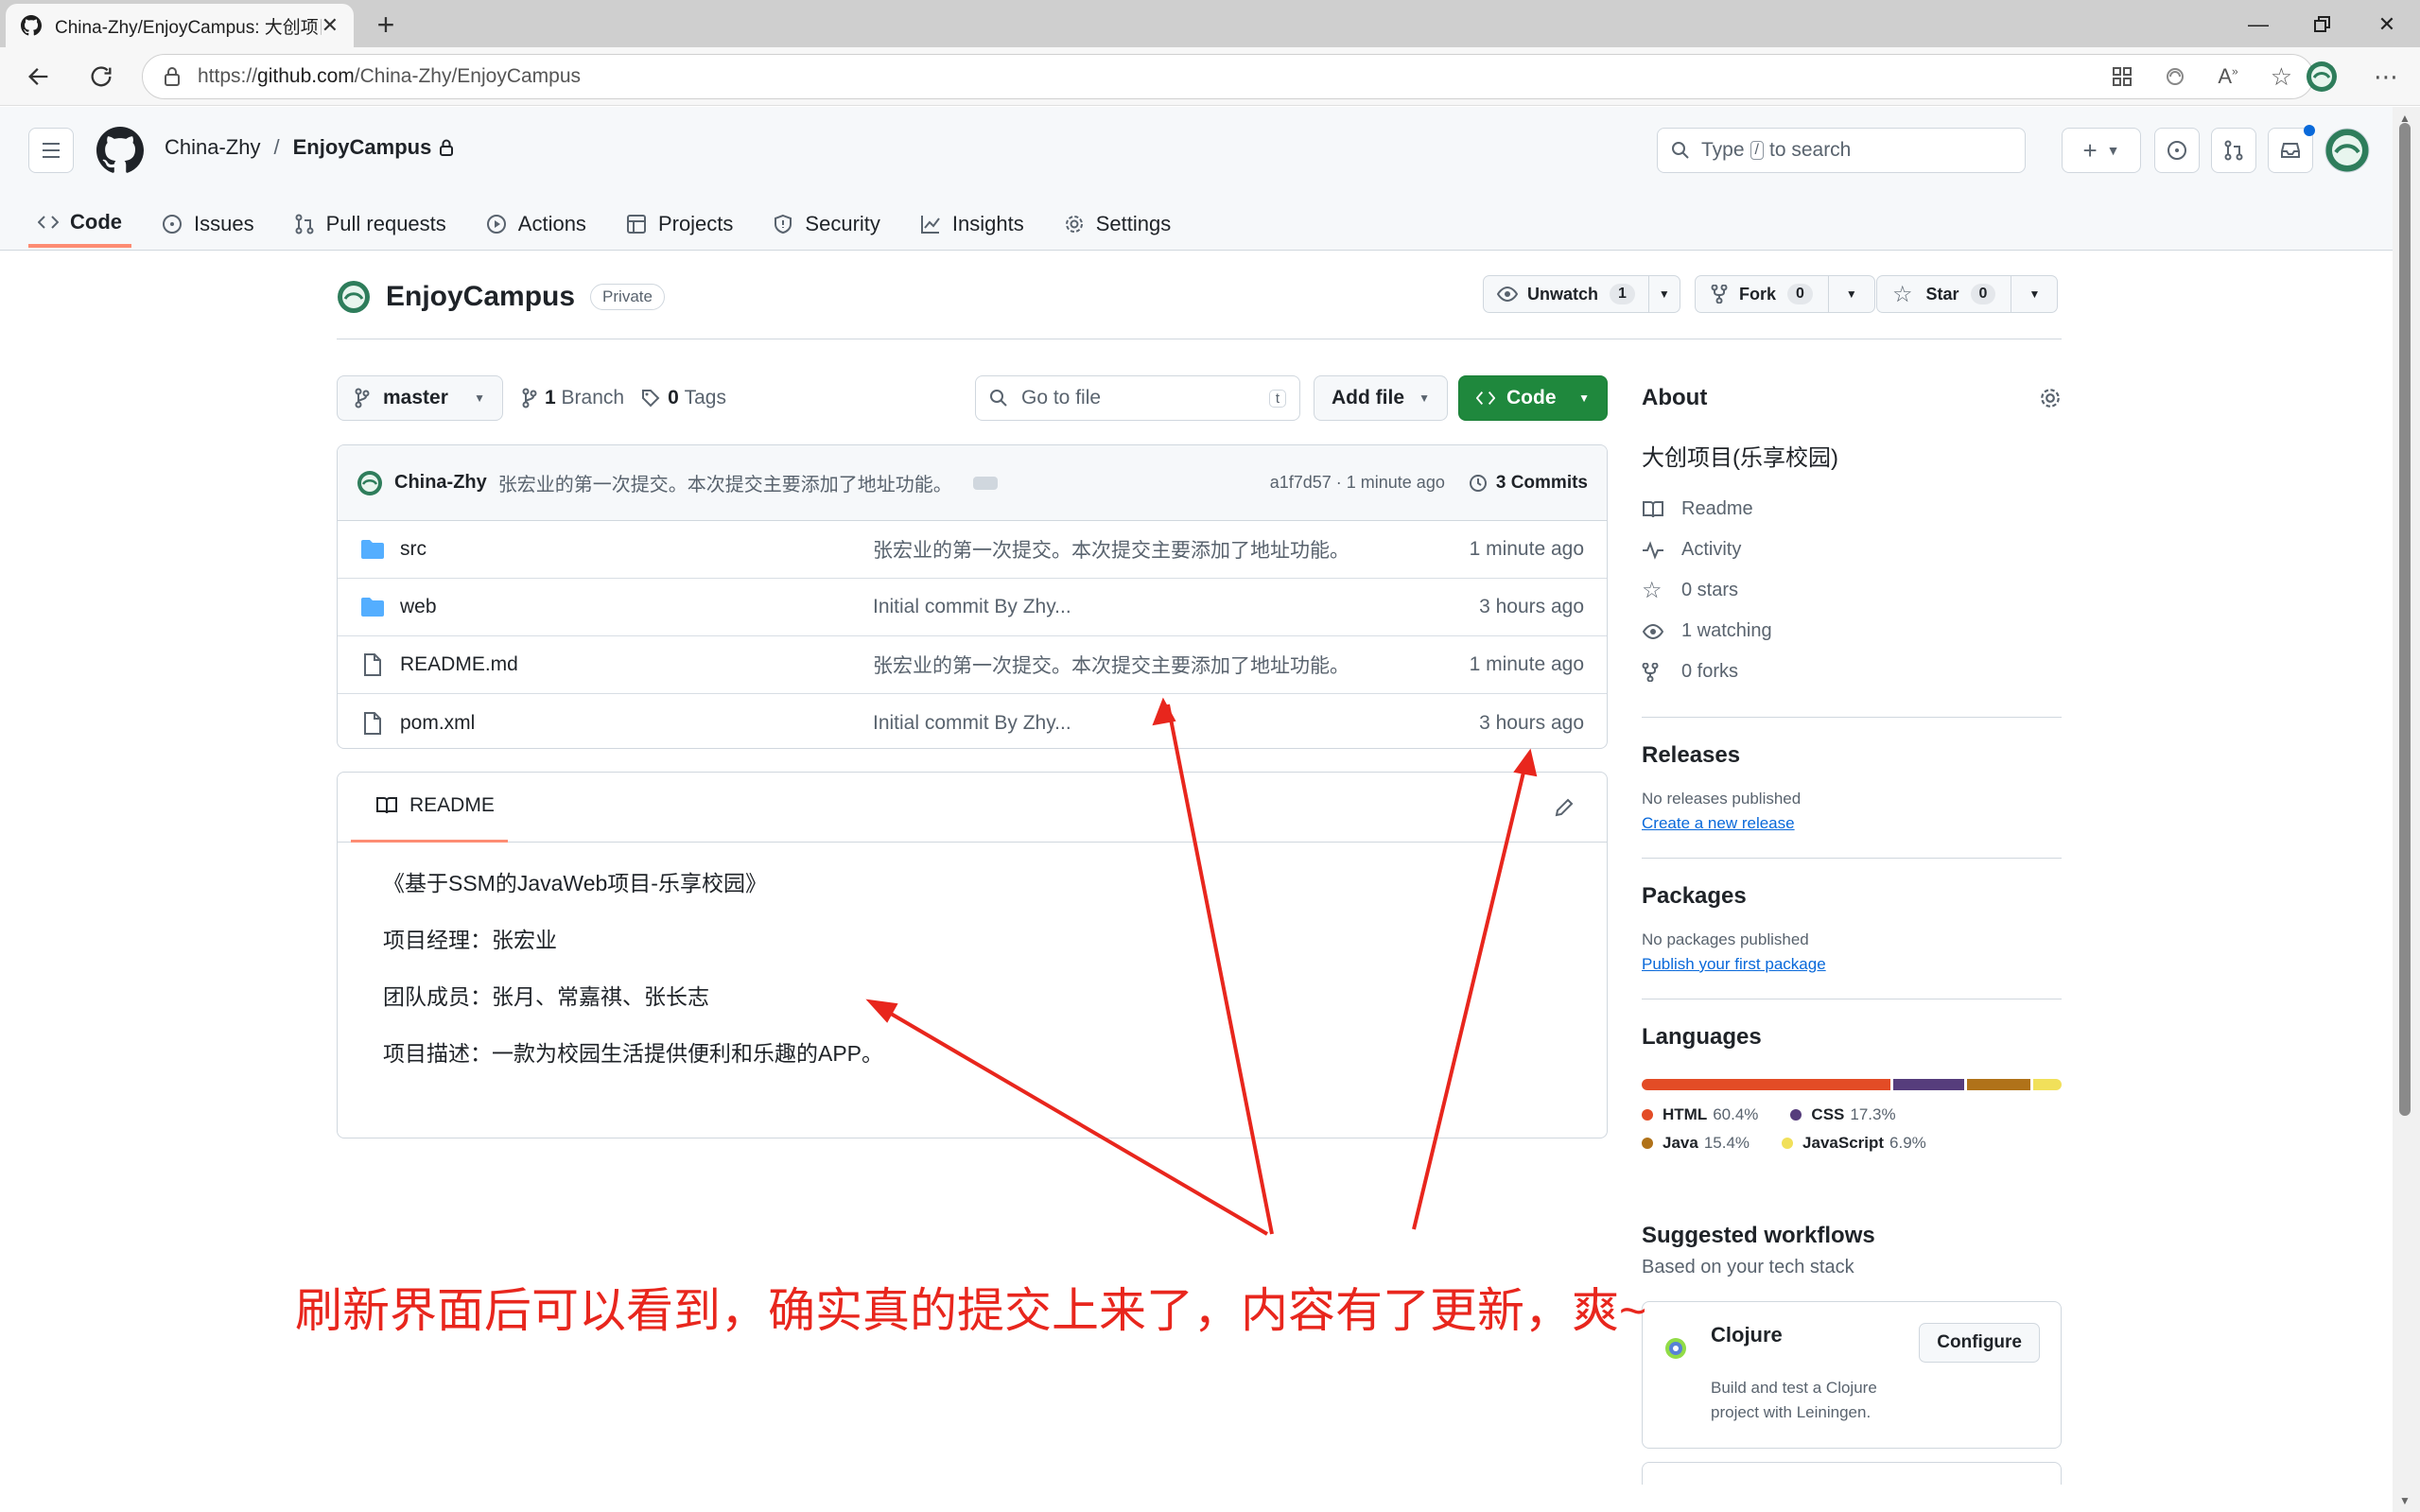 Image resolution: width=2420 pixels, height=1512 pixels. Describe the element at coordinates (180, 25) in the screenshot. I see `browser-tab: China-Zhy/EnjoyCampus: 大创项目 ✕` at that location.